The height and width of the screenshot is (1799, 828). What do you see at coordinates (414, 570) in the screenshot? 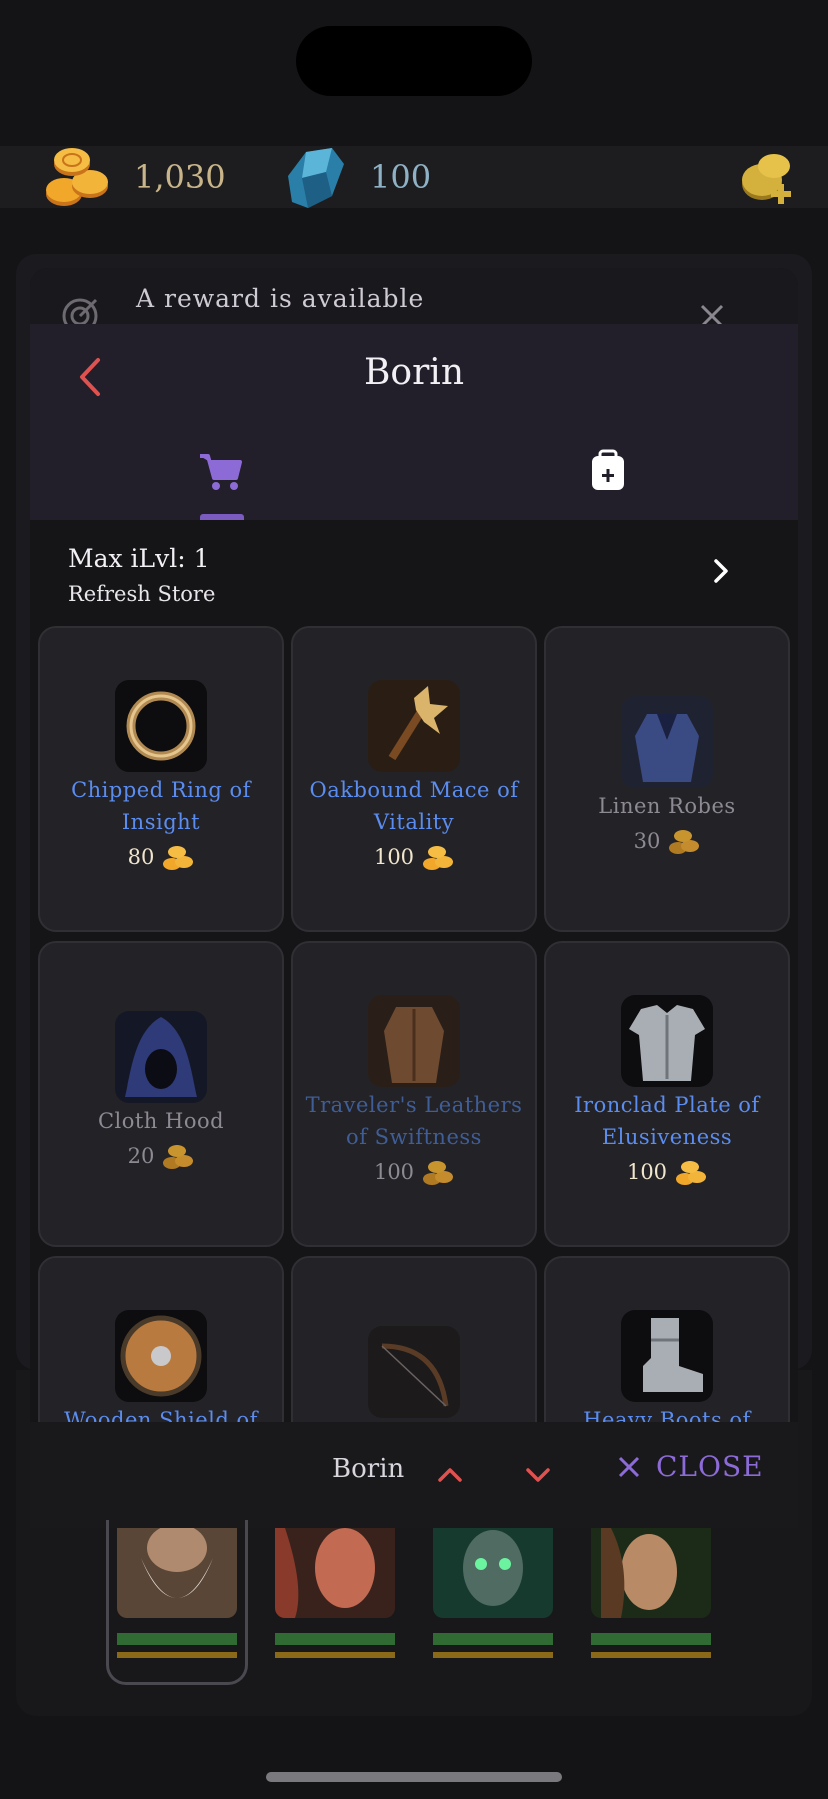
I see `store-info-row: Max iLvl: 1 Refresh Store` at bounding box center [414, 570].